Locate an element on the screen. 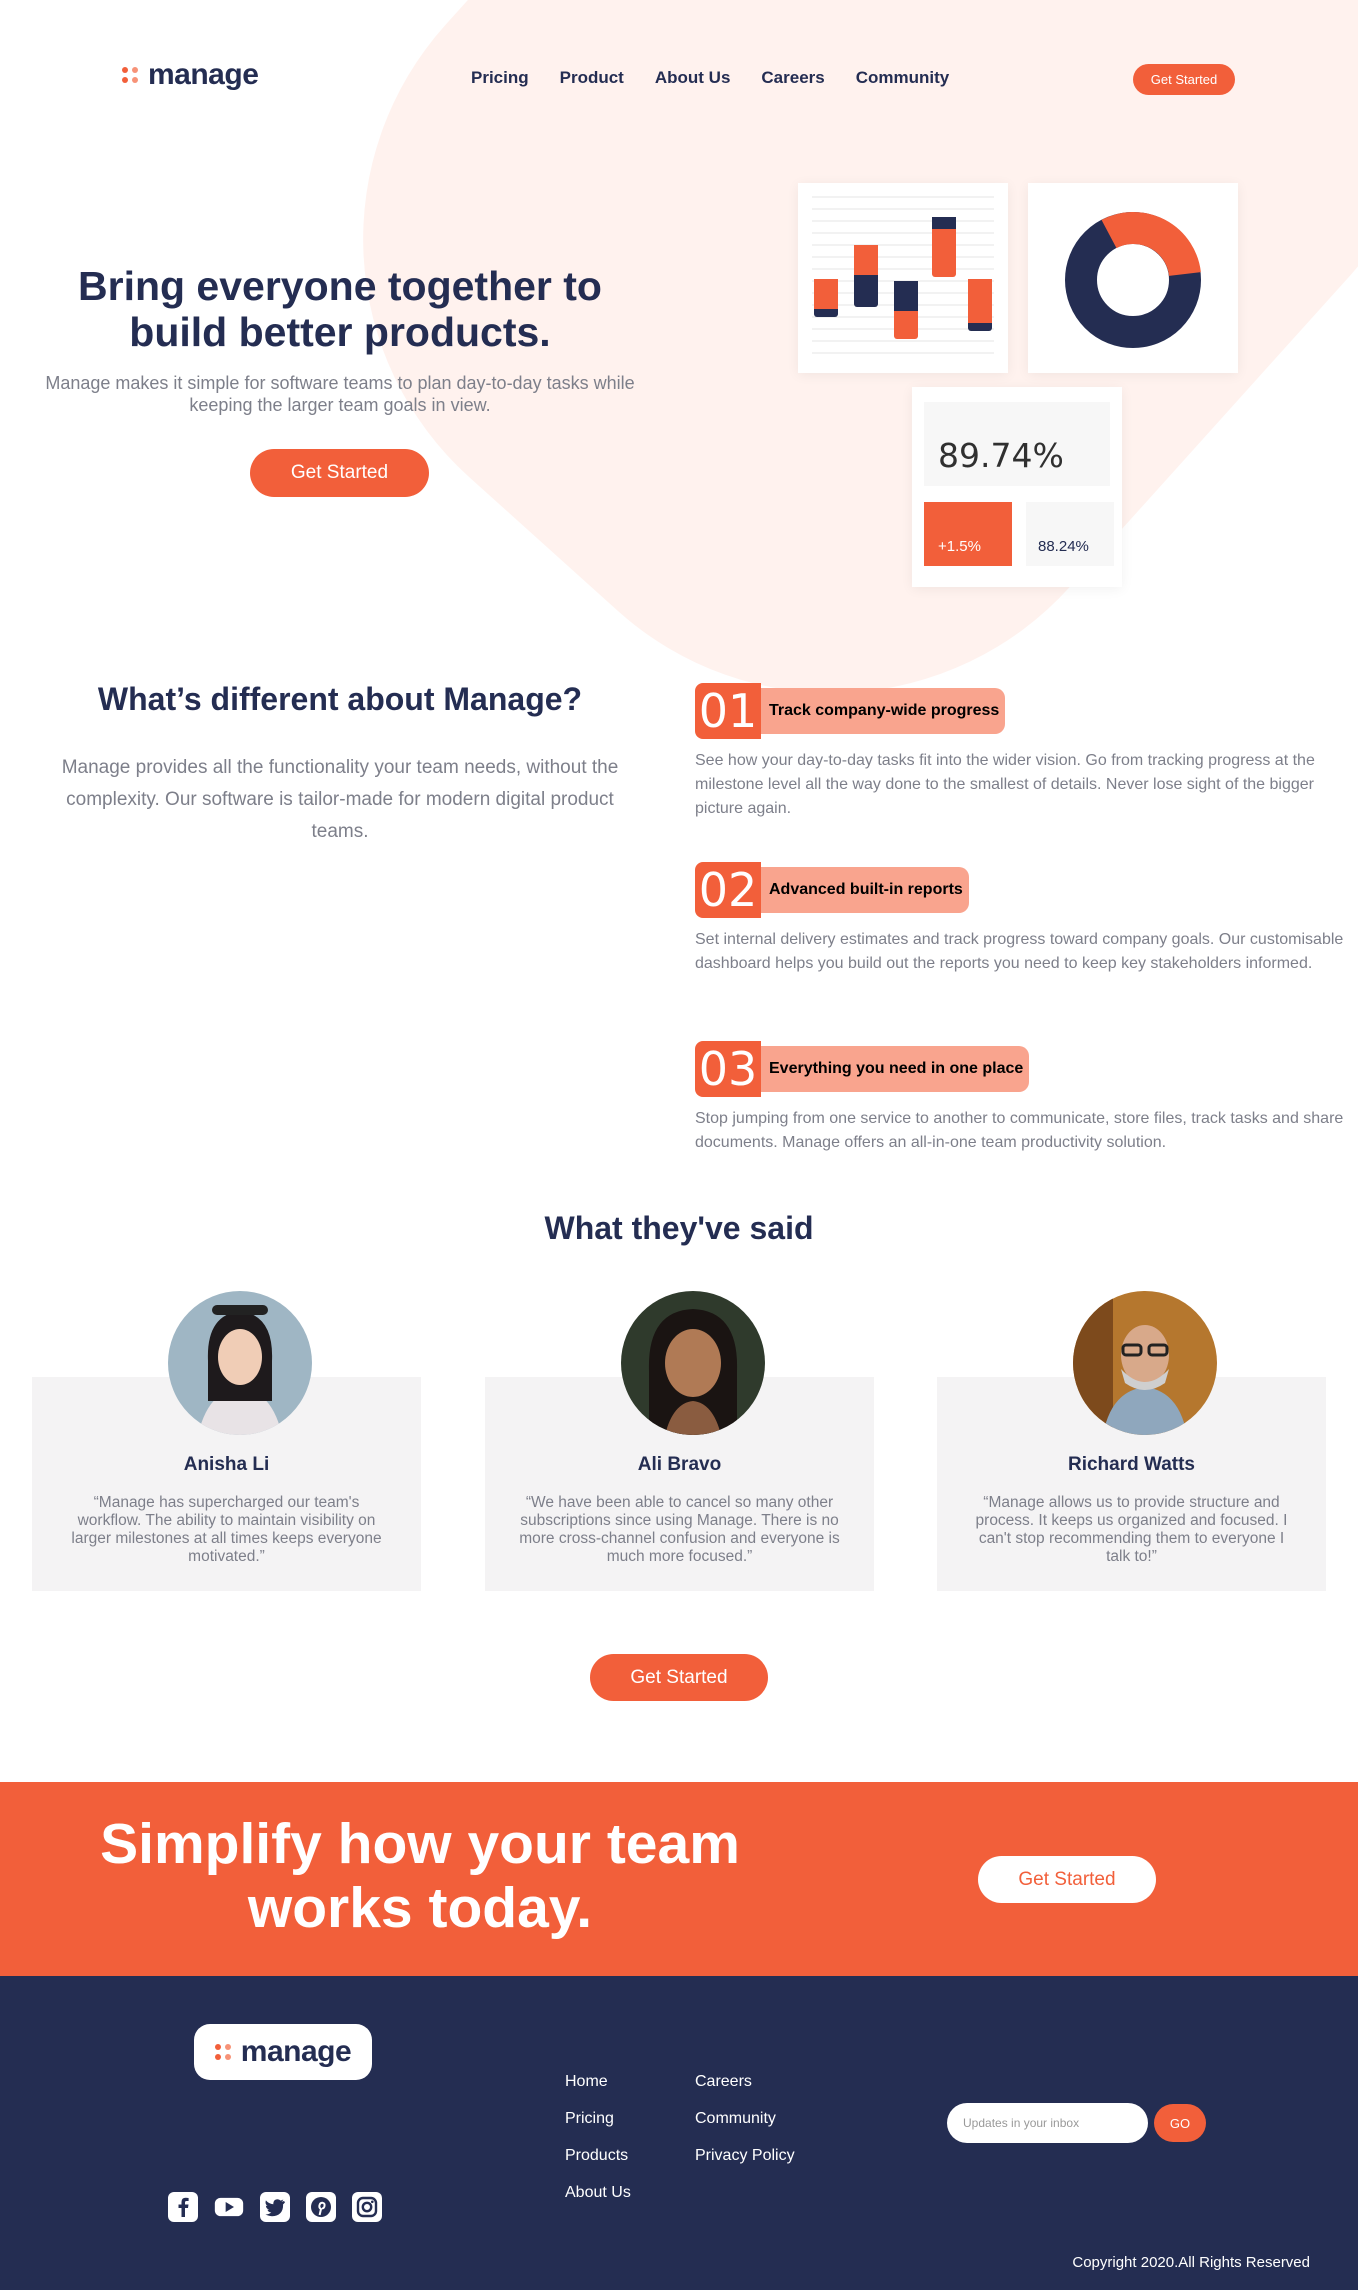  feature-label: Everything you need in one place is located at coordinates (895, 1069).